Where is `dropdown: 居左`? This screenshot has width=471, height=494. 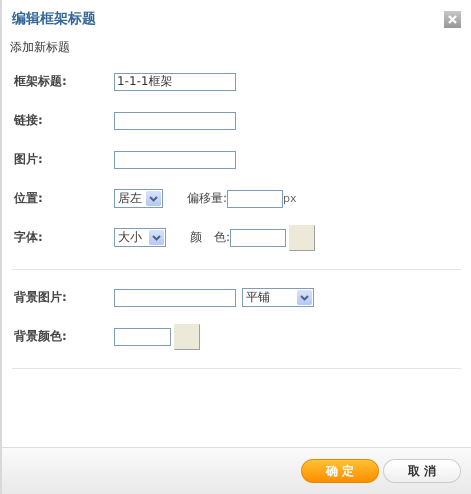
dropdown: 居左 is located at coordinates (138, 198).